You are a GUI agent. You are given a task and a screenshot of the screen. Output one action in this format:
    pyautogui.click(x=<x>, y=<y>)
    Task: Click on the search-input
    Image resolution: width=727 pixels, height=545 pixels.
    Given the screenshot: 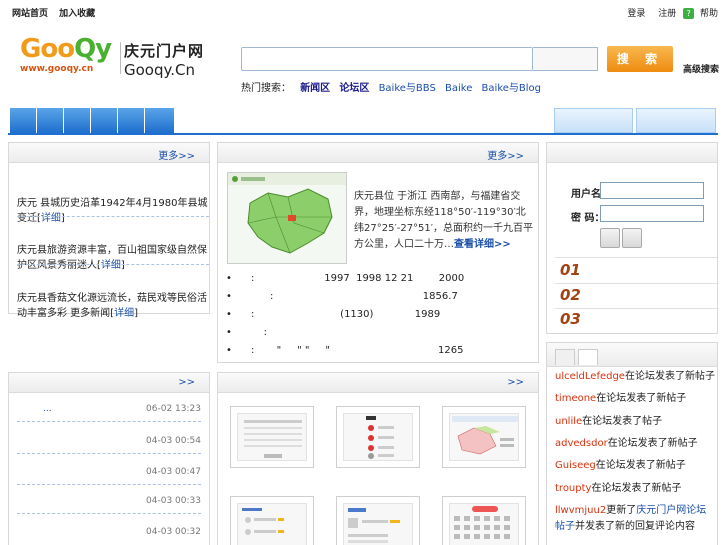 What is the action you would take?
    pyautogui.click(x=387, y=59)
    